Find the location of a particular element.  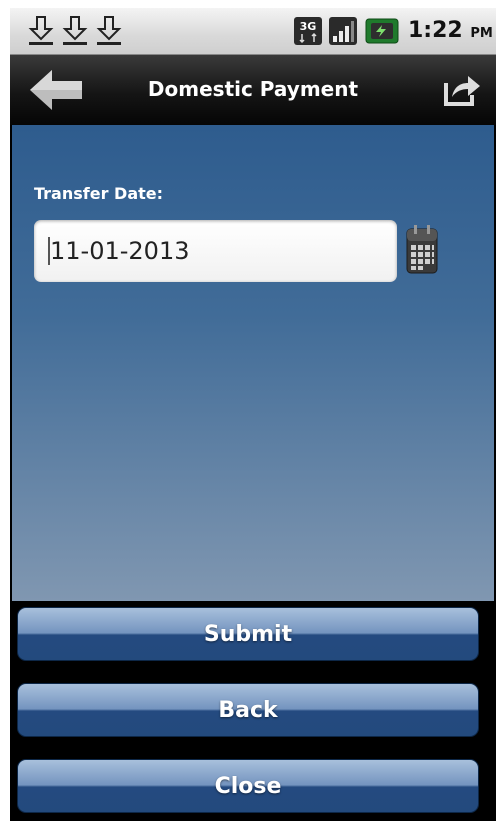

network-type-label: 3G is located at coordinates (308, 26).